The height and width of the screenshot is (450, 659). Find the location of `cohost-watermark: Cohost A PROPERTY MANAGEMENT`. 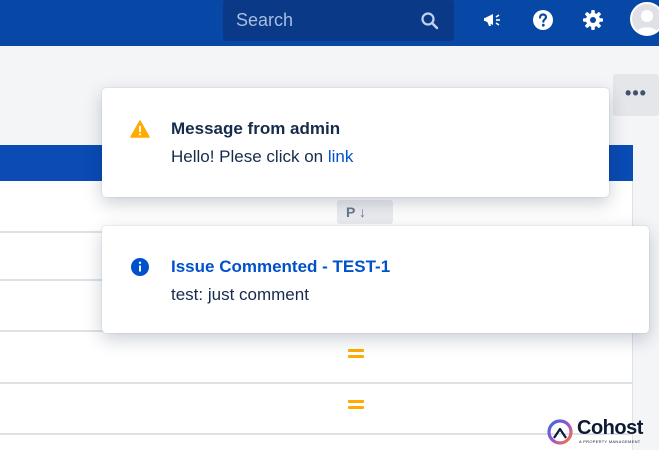

cohost-watermark: Cohost A PROPERTY MANAGEMENT is located at coordinates (601, 432).